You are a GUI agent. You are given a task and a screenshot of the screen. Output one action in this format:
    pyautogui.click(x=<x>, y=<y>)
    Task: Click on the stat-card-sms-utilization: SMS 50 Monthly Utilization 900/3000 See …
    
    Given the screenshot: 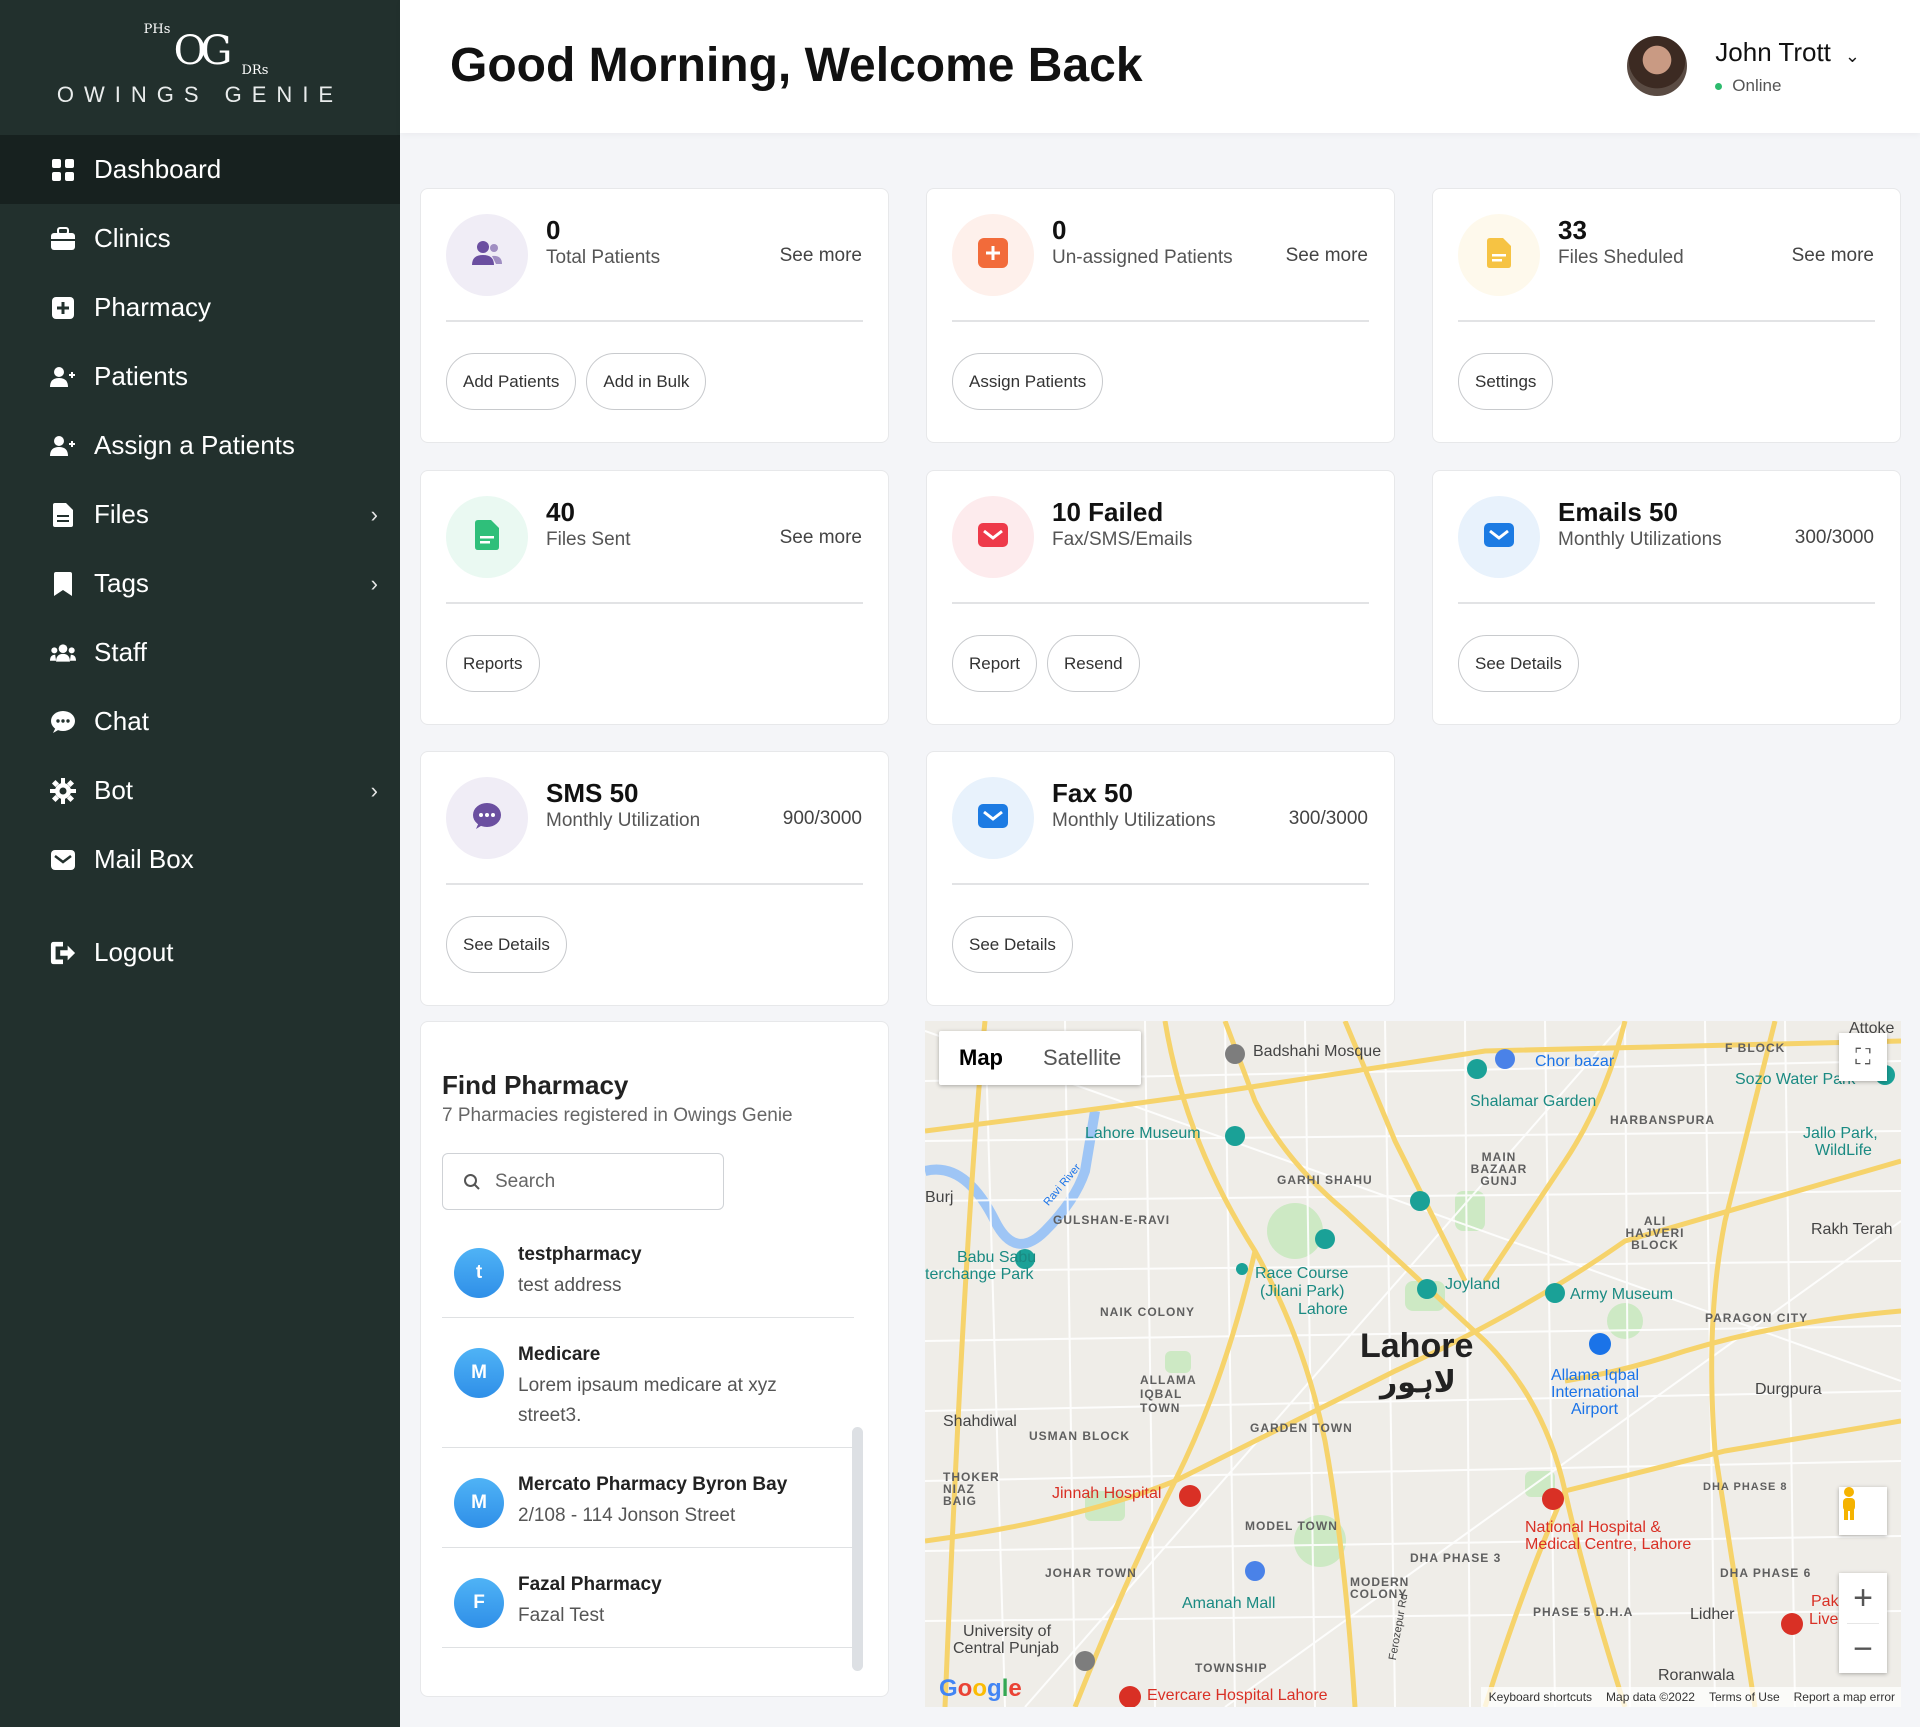 What is the action you would take?
    pyautogui.click(x=654, y=878)
    